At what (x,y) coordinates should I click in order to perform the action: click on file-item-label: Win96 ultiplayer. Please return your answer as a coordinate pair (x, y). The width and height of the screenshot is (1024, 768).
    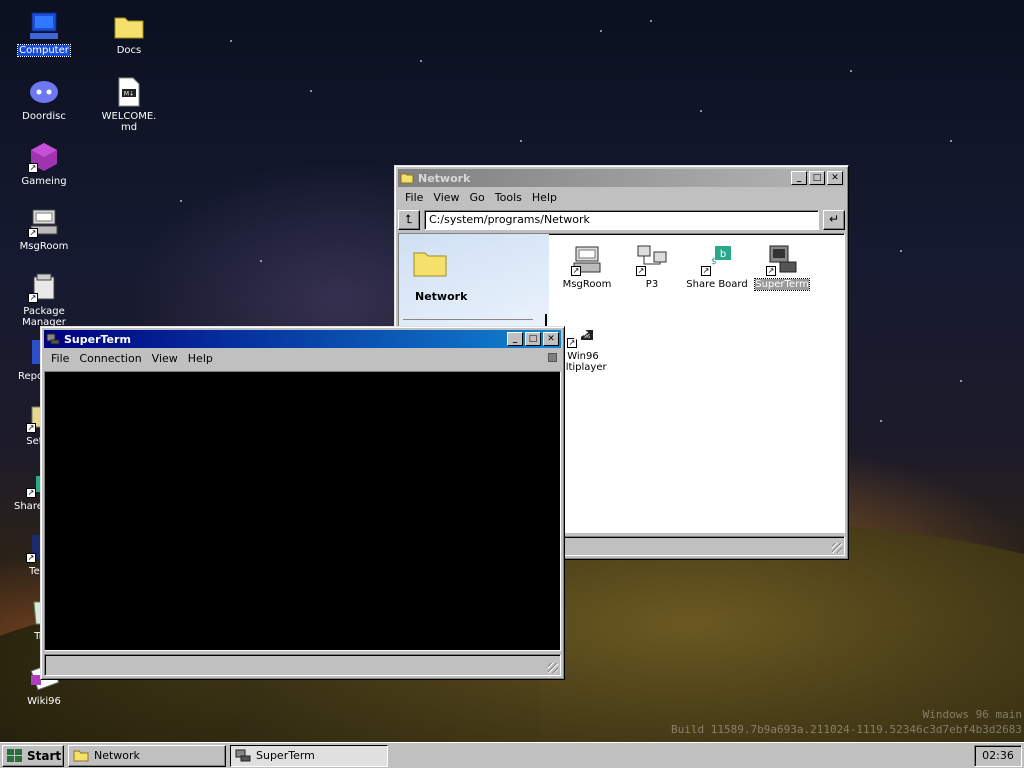
    Looking at the image, I should click on (583, 362).